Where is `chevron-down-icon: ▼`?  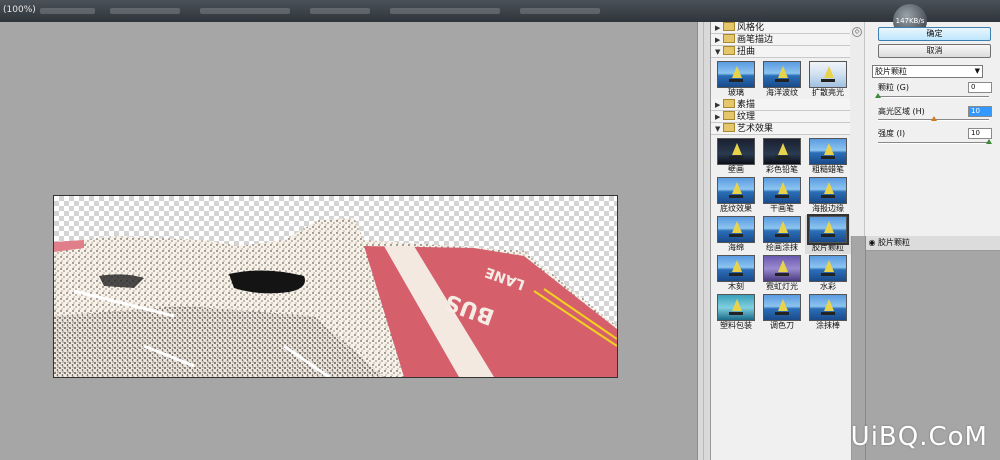
chevron-down-icon: ▼ is located at coordinates (977, 71).